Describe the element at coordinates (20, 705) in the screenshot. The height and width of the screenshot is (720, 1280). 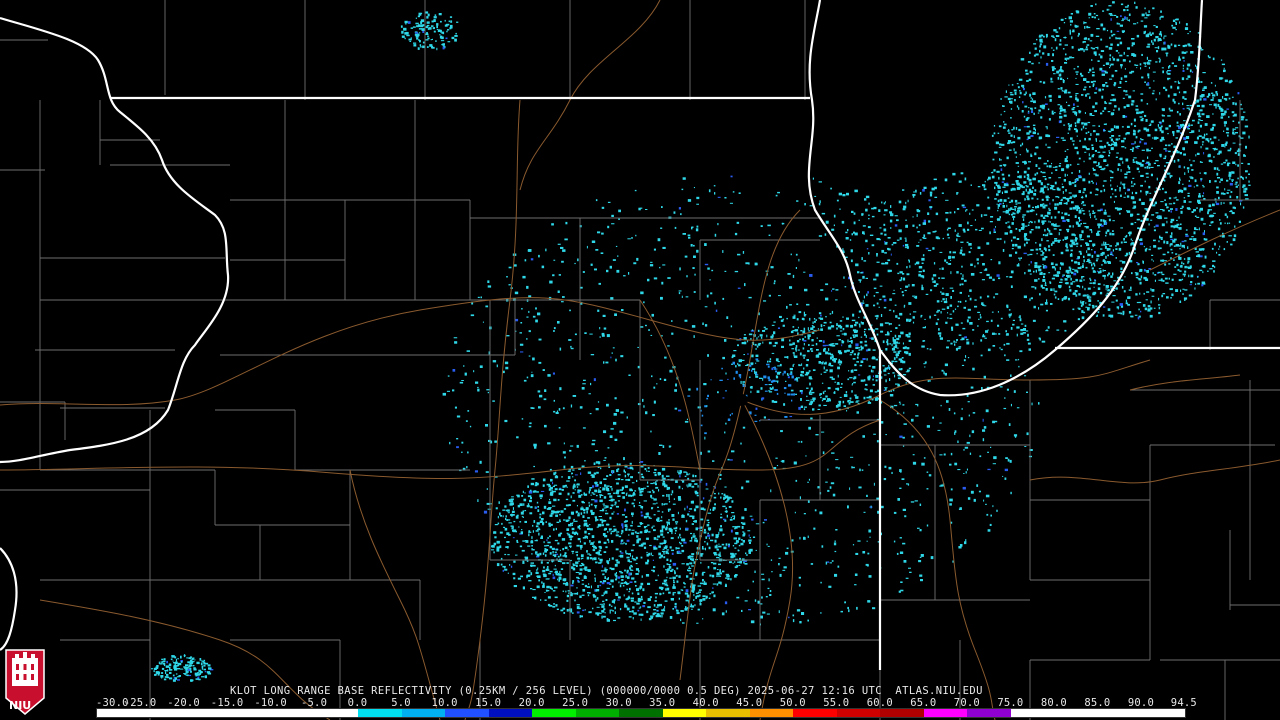
I see `niu-logo-text: NIU` at that location.